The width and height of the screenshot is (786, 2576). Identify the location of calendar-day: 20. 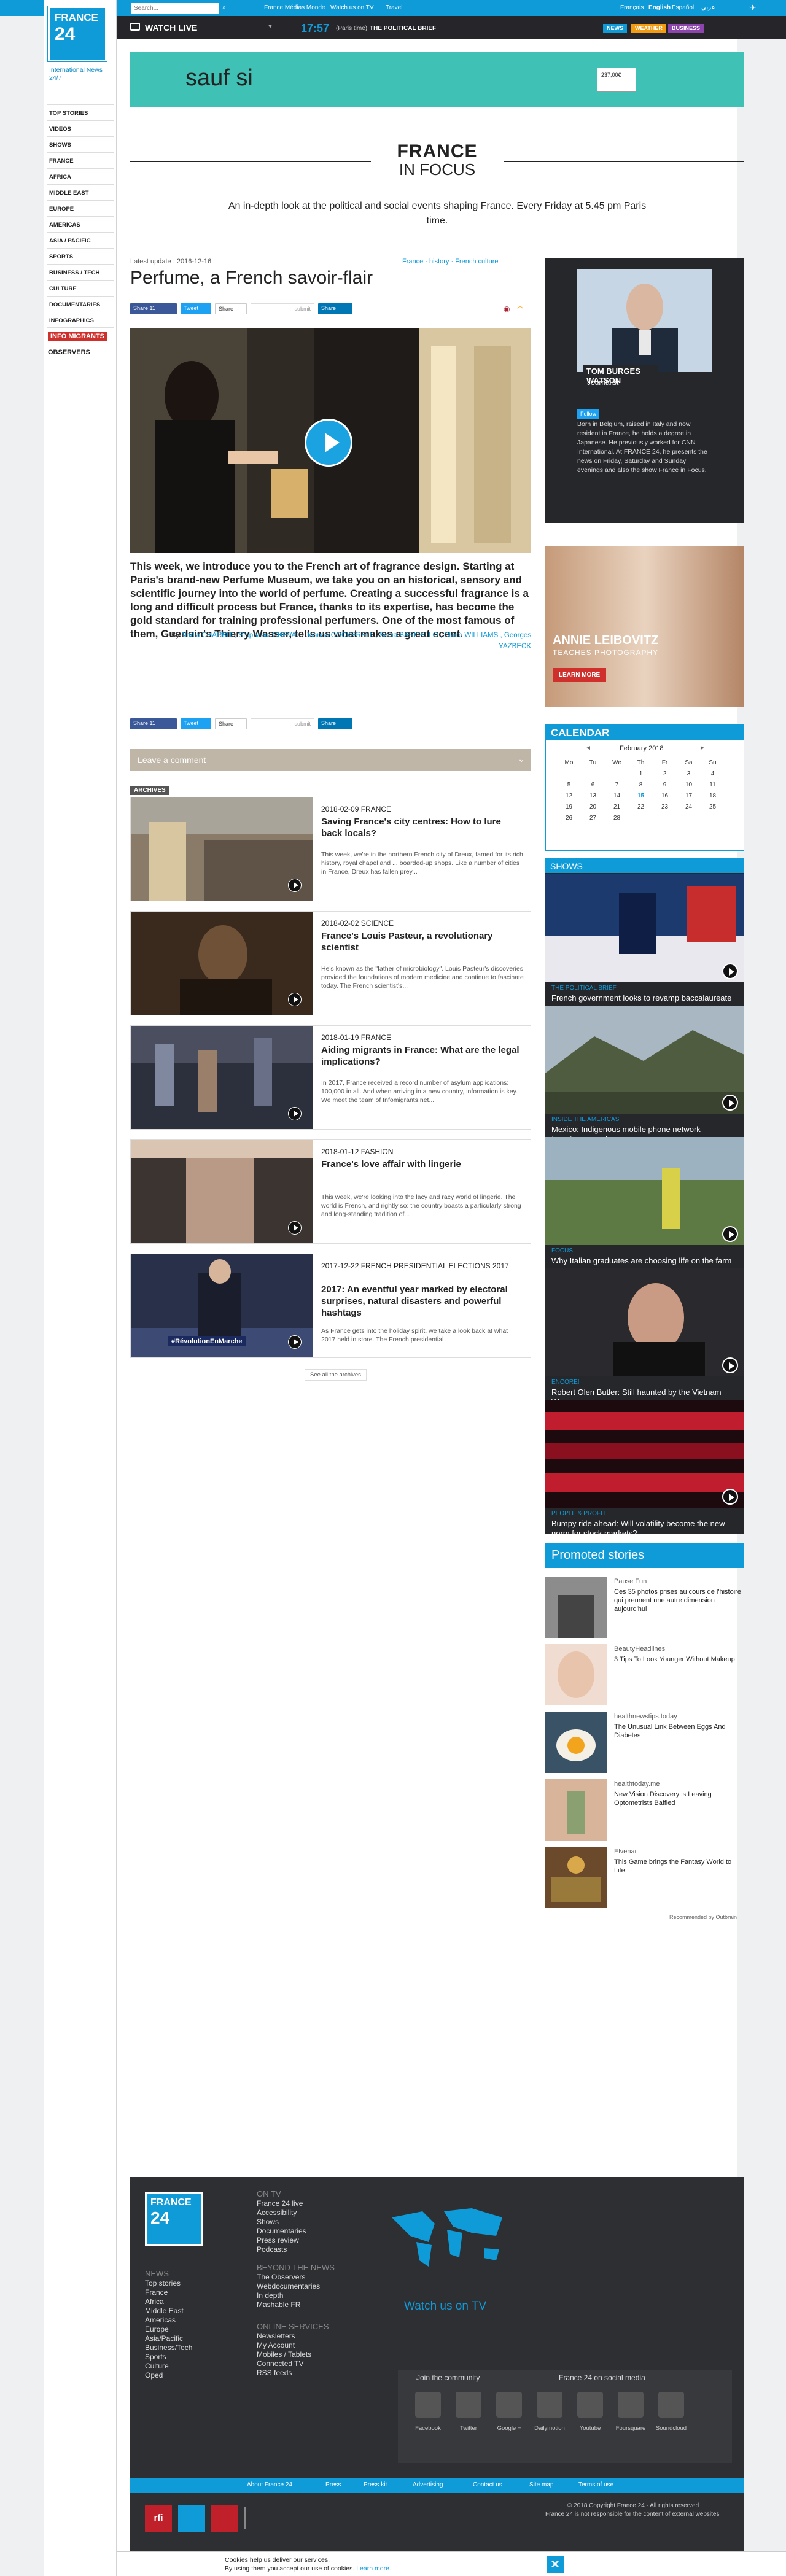
(593, 806).